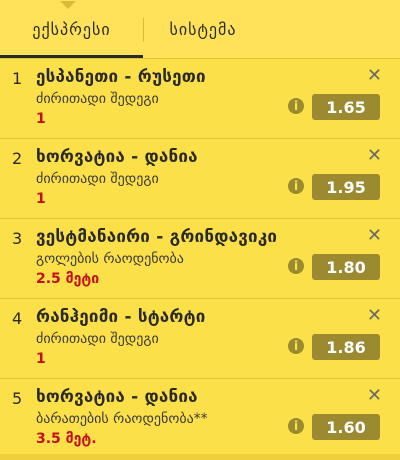  What do you see at coordinates (17, 398) in the screenshot?
I see `bet-index: 5` at bounding box center [17, 398].